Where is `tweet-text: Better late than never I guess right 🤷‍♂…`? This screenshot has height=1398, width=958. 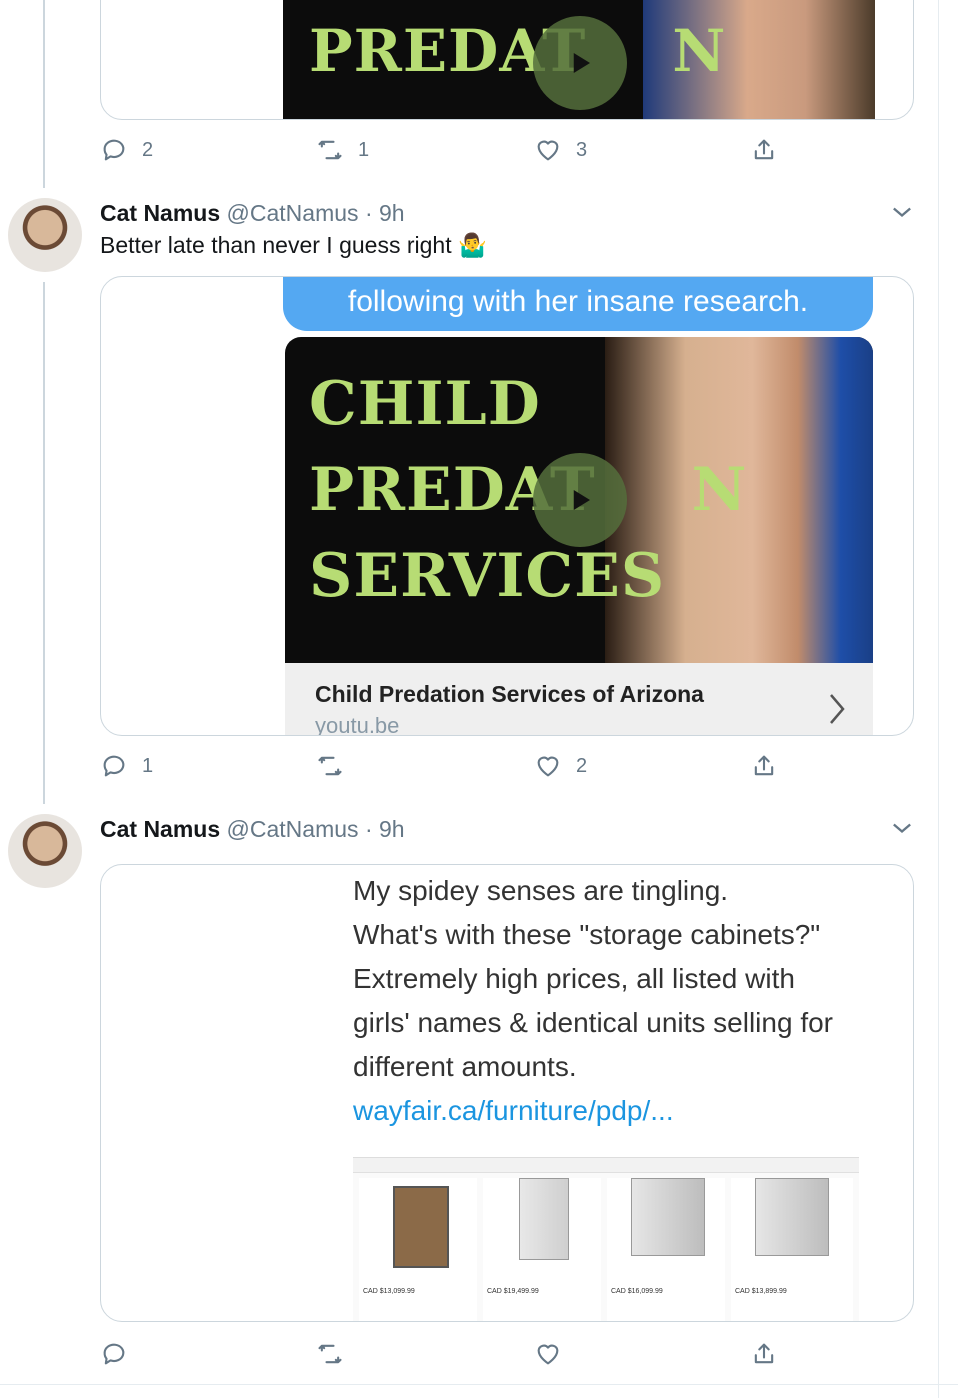
tweet-text: Better late than never I guess right 🤷‍♂… is located at coordinates (293, 245).